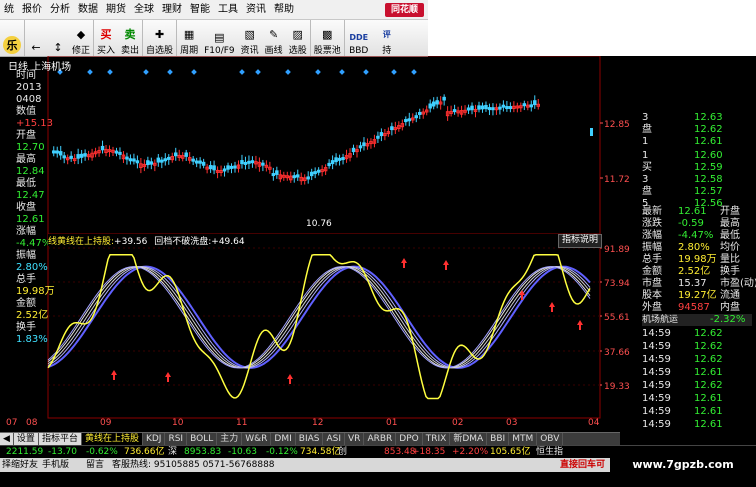  I want to click on toolbar-icon-8: ▤, so click(219, 37).